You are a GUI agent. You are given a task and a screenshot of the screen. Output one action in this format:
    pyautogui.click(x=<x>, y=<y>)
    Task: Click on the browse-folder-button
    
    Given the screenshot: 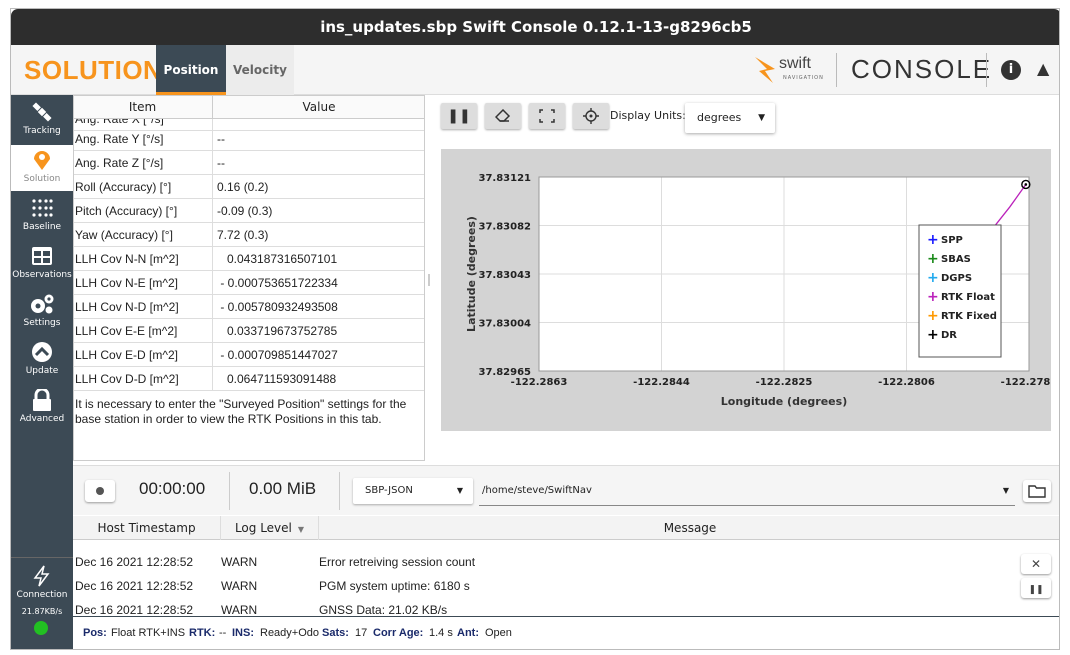 What is the action you would take?
    pyautogui.click(x=1037, y=491)
    